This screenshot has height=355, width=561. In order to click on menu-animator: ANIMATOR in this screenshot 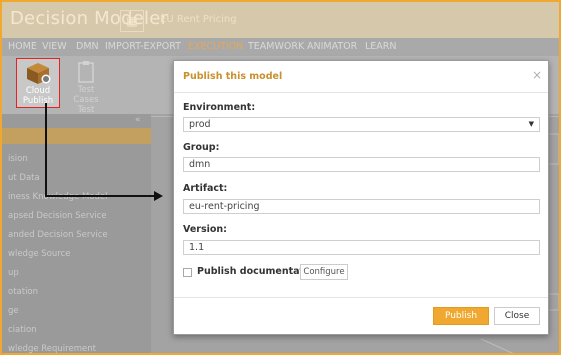, I will do `click(332, 46)`.